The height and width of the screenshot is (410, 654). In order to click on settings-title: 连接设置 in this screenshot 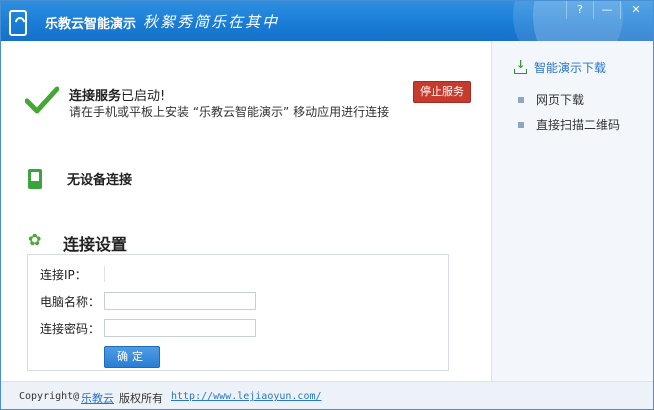, I will do `click(95, 244)`.